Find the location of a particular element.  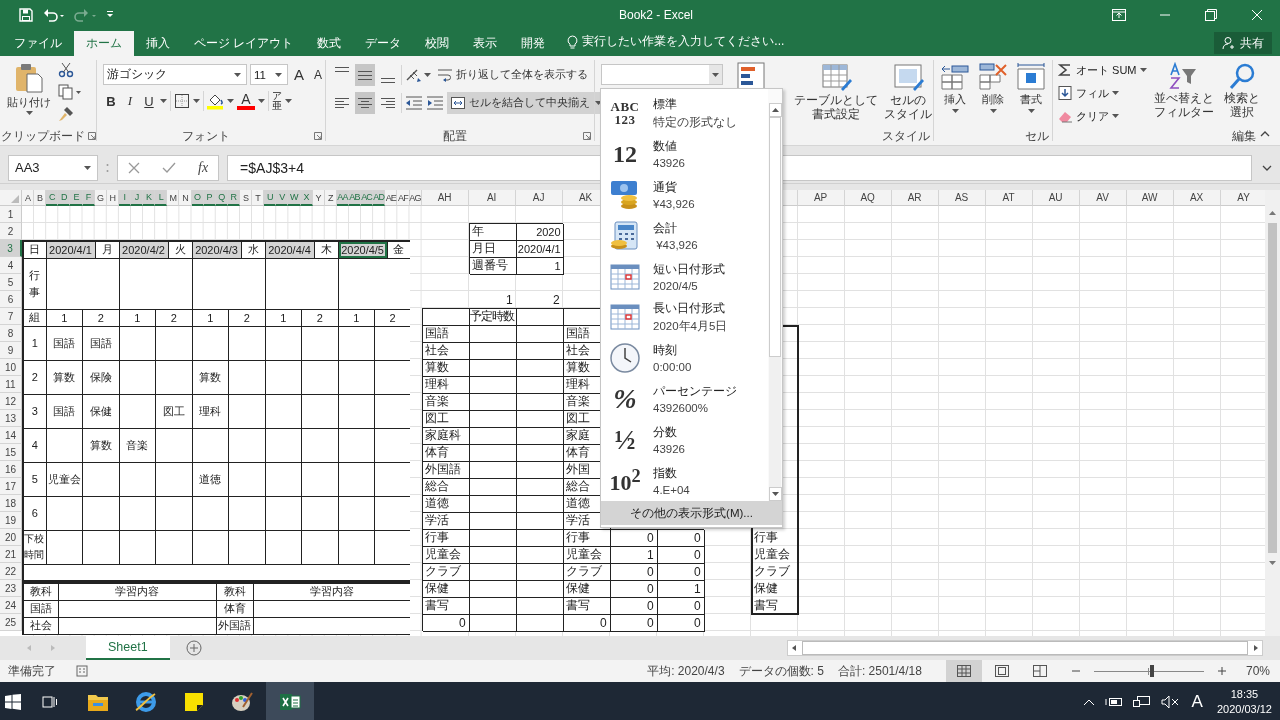

table-cell: 週番号 is located at coordinates (492, 265).